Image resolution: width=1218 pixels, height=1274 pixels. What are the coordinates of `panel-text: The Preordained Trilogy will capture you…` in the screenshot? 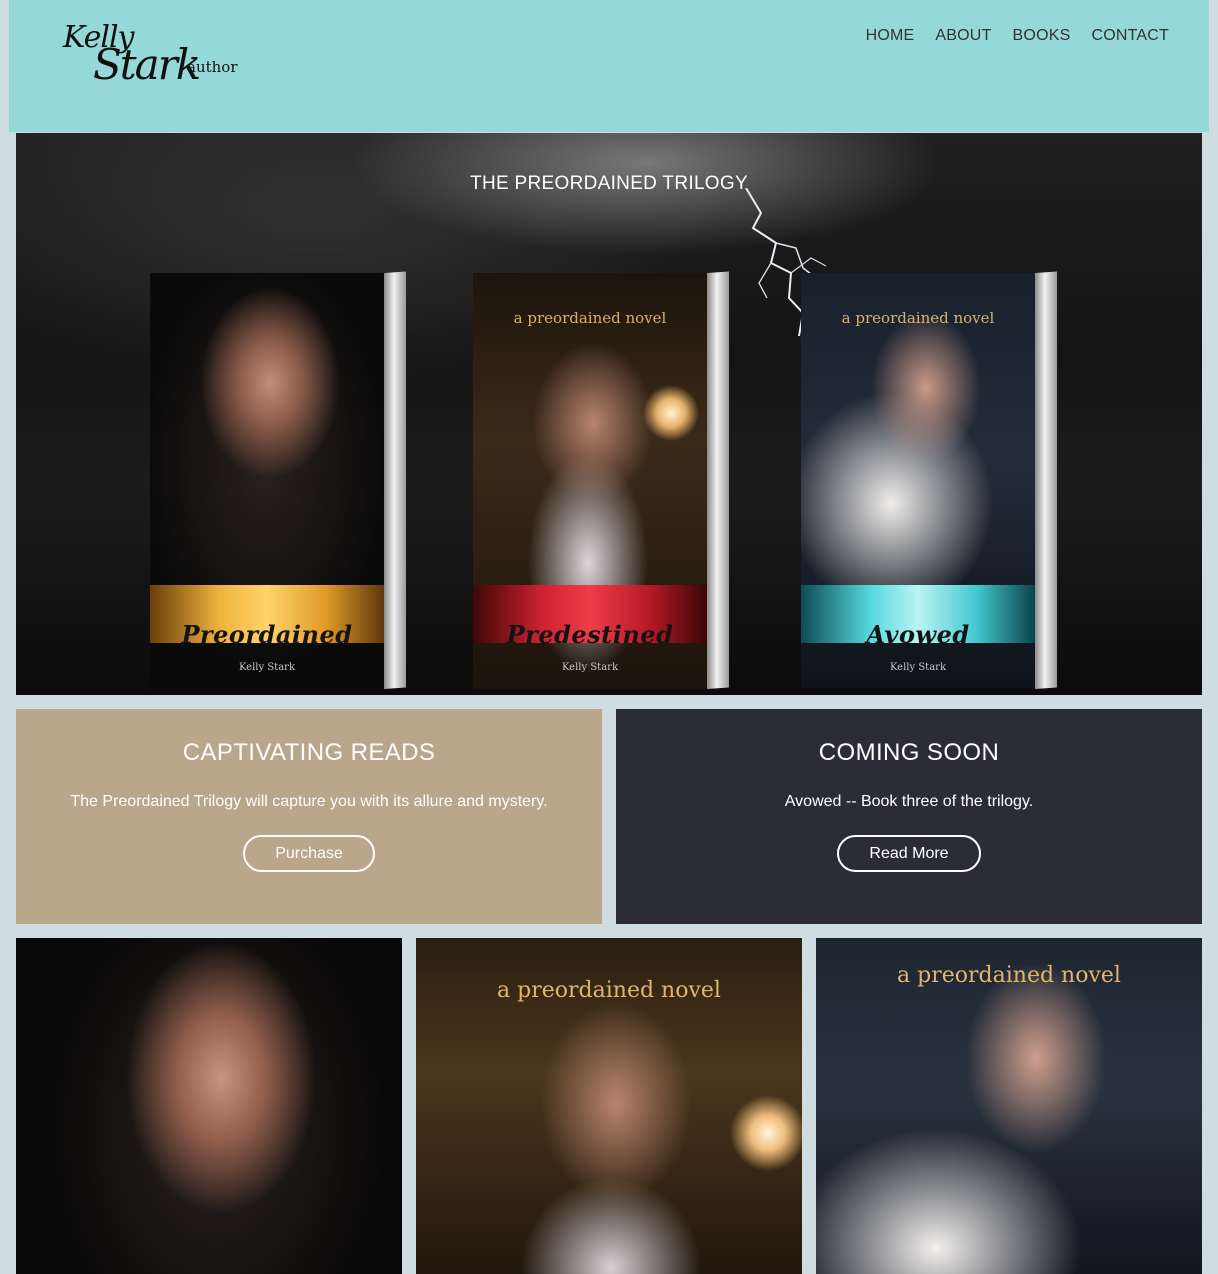 It's located at (309, 801).